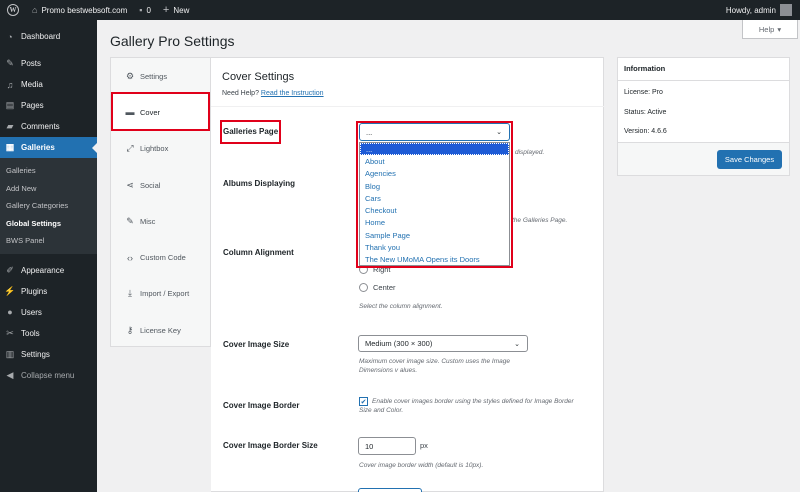 Image resolution: width=800 pixels, height=492 pixels. What do you see at coordinates (643, 92) in the screenshot?
I see `license-text: License: Pro` at bounding box center [643, 92].